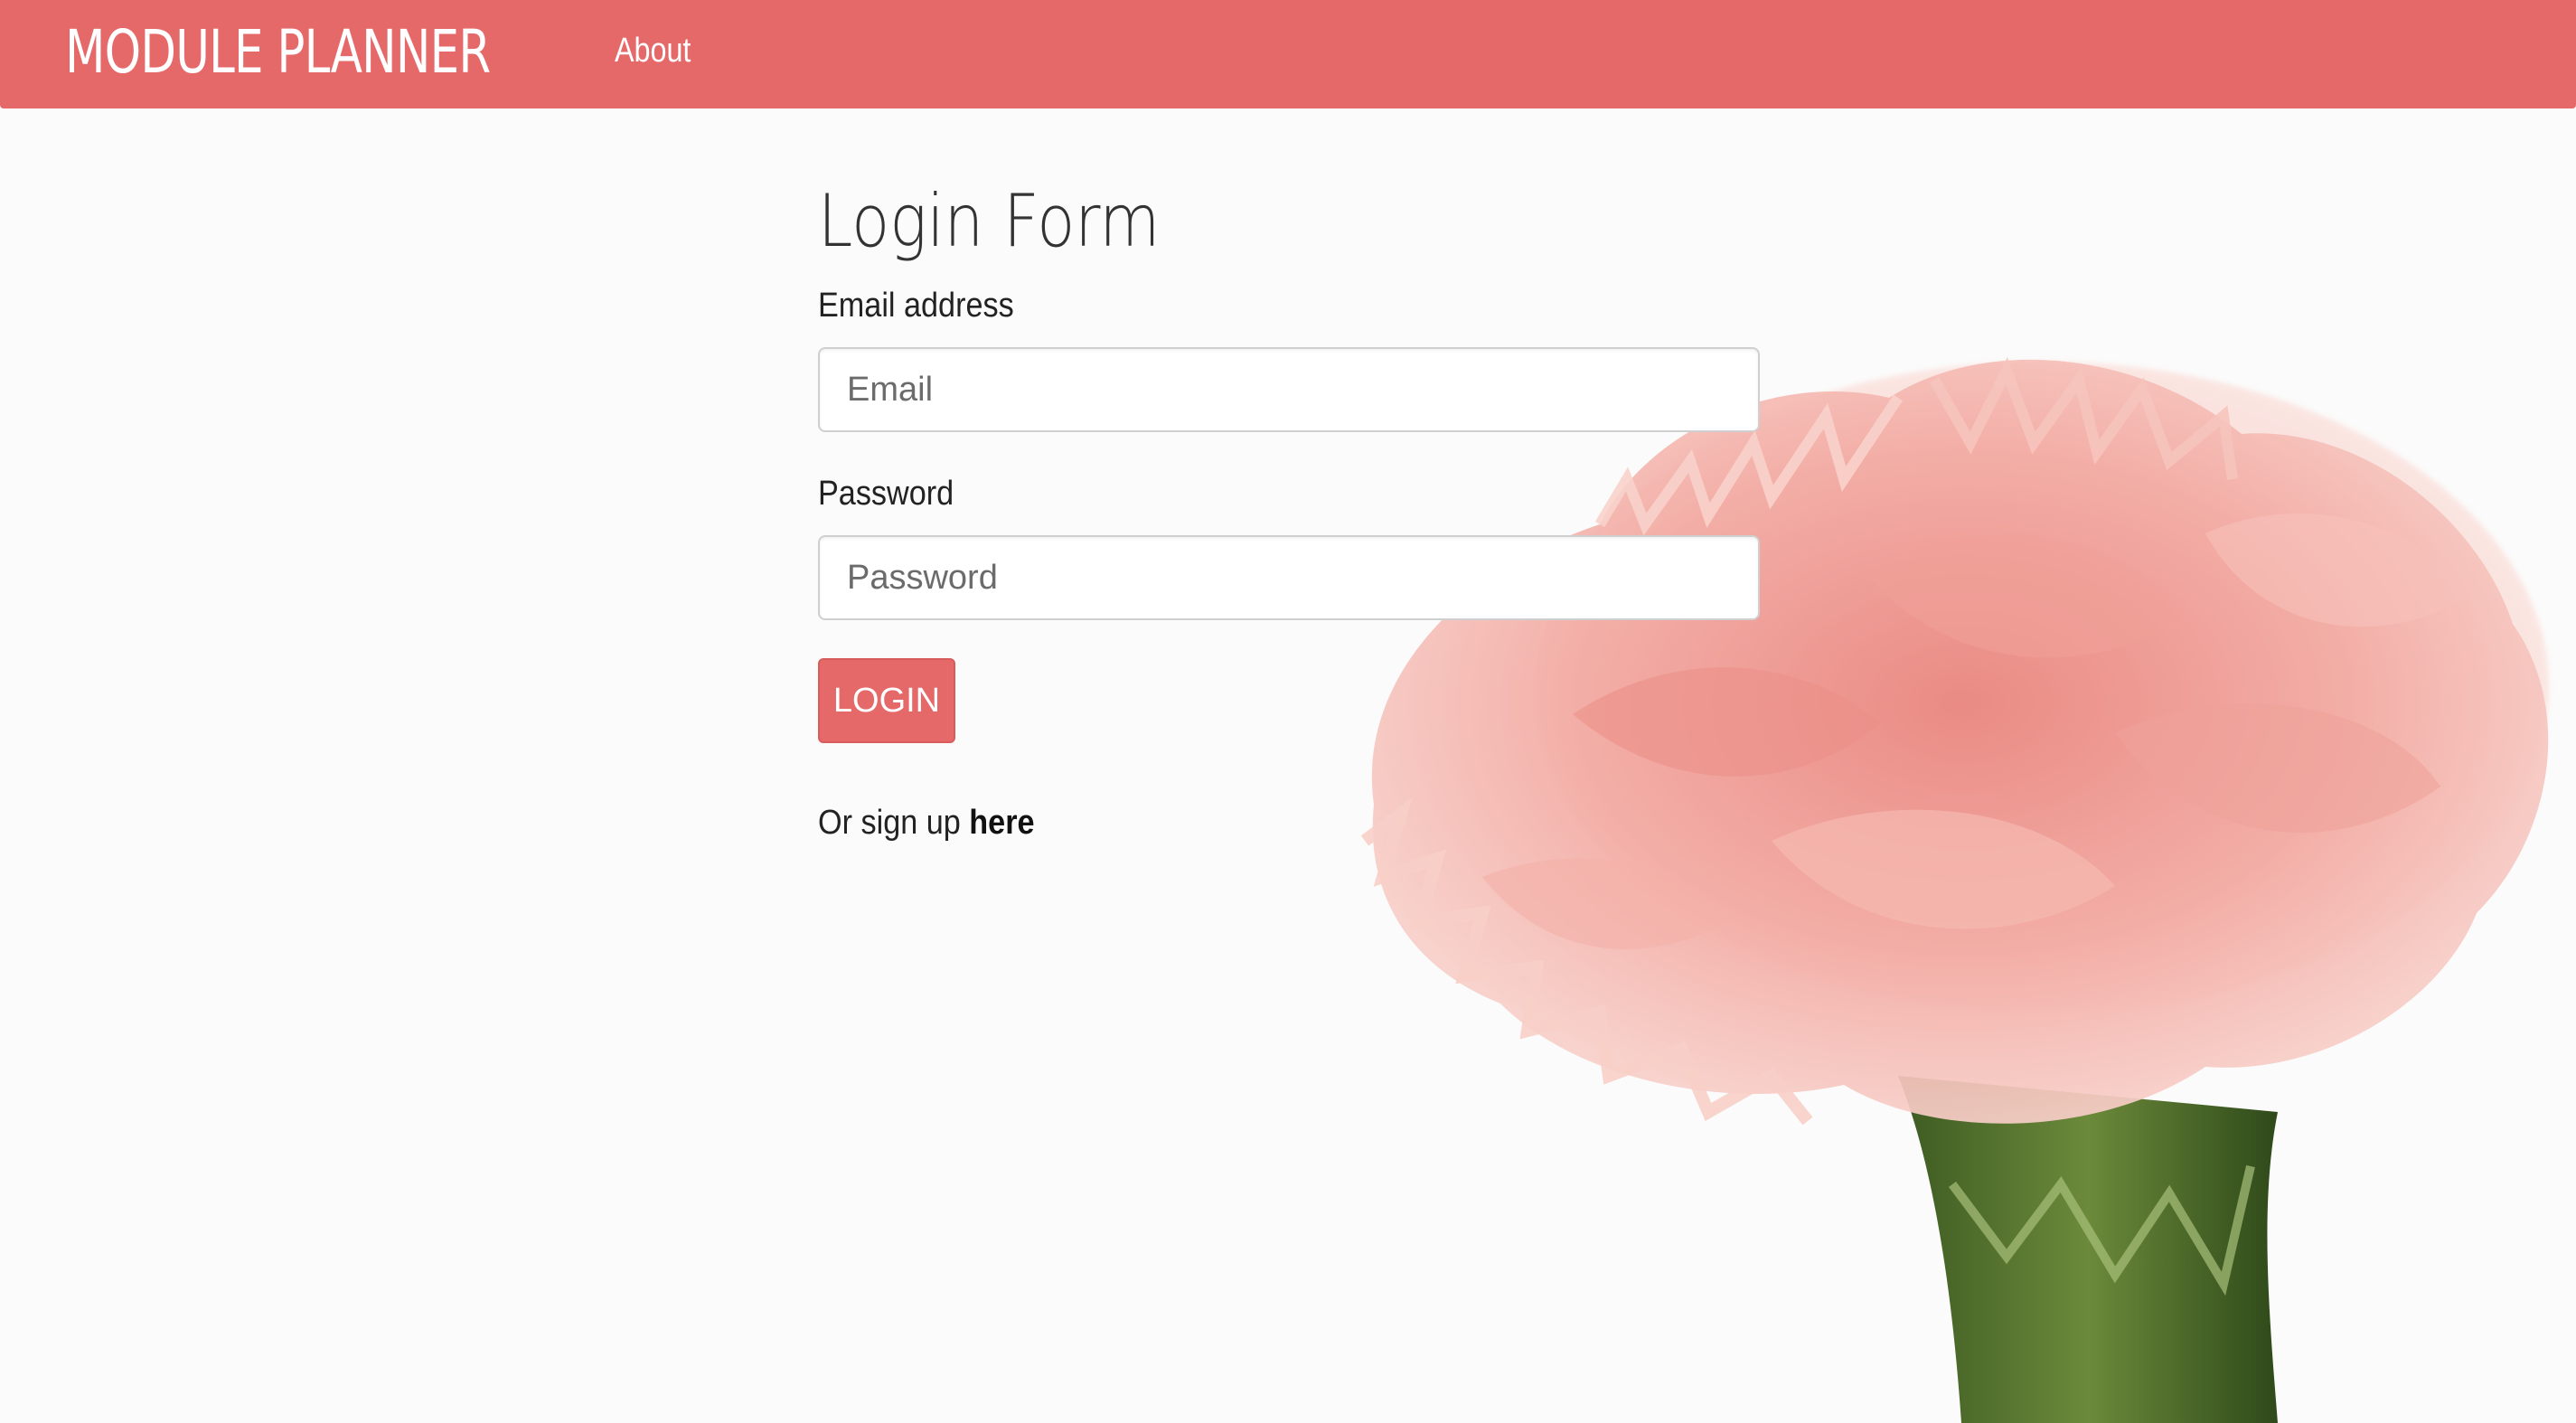 The height and width of the screenshot is (1423, 2576). I want to click on top-navbar: MODULE PLANNER About, so click(1288, 54).